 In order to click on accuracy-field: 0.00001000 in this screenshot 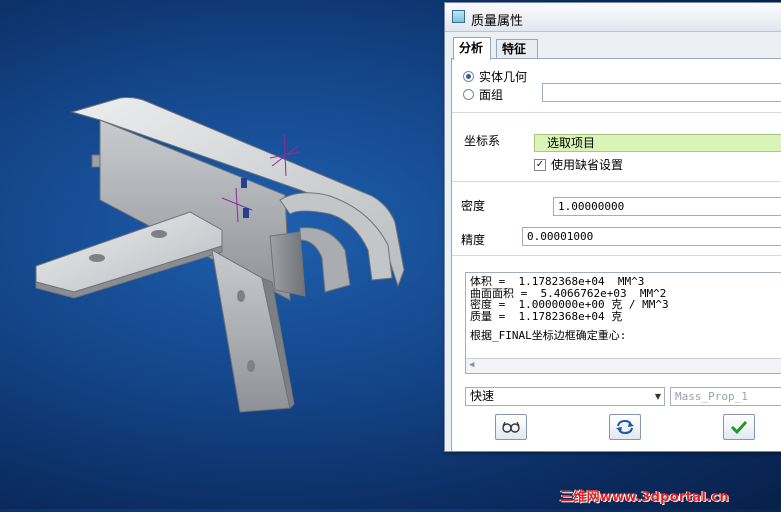, I will do `click(651, 236)`.